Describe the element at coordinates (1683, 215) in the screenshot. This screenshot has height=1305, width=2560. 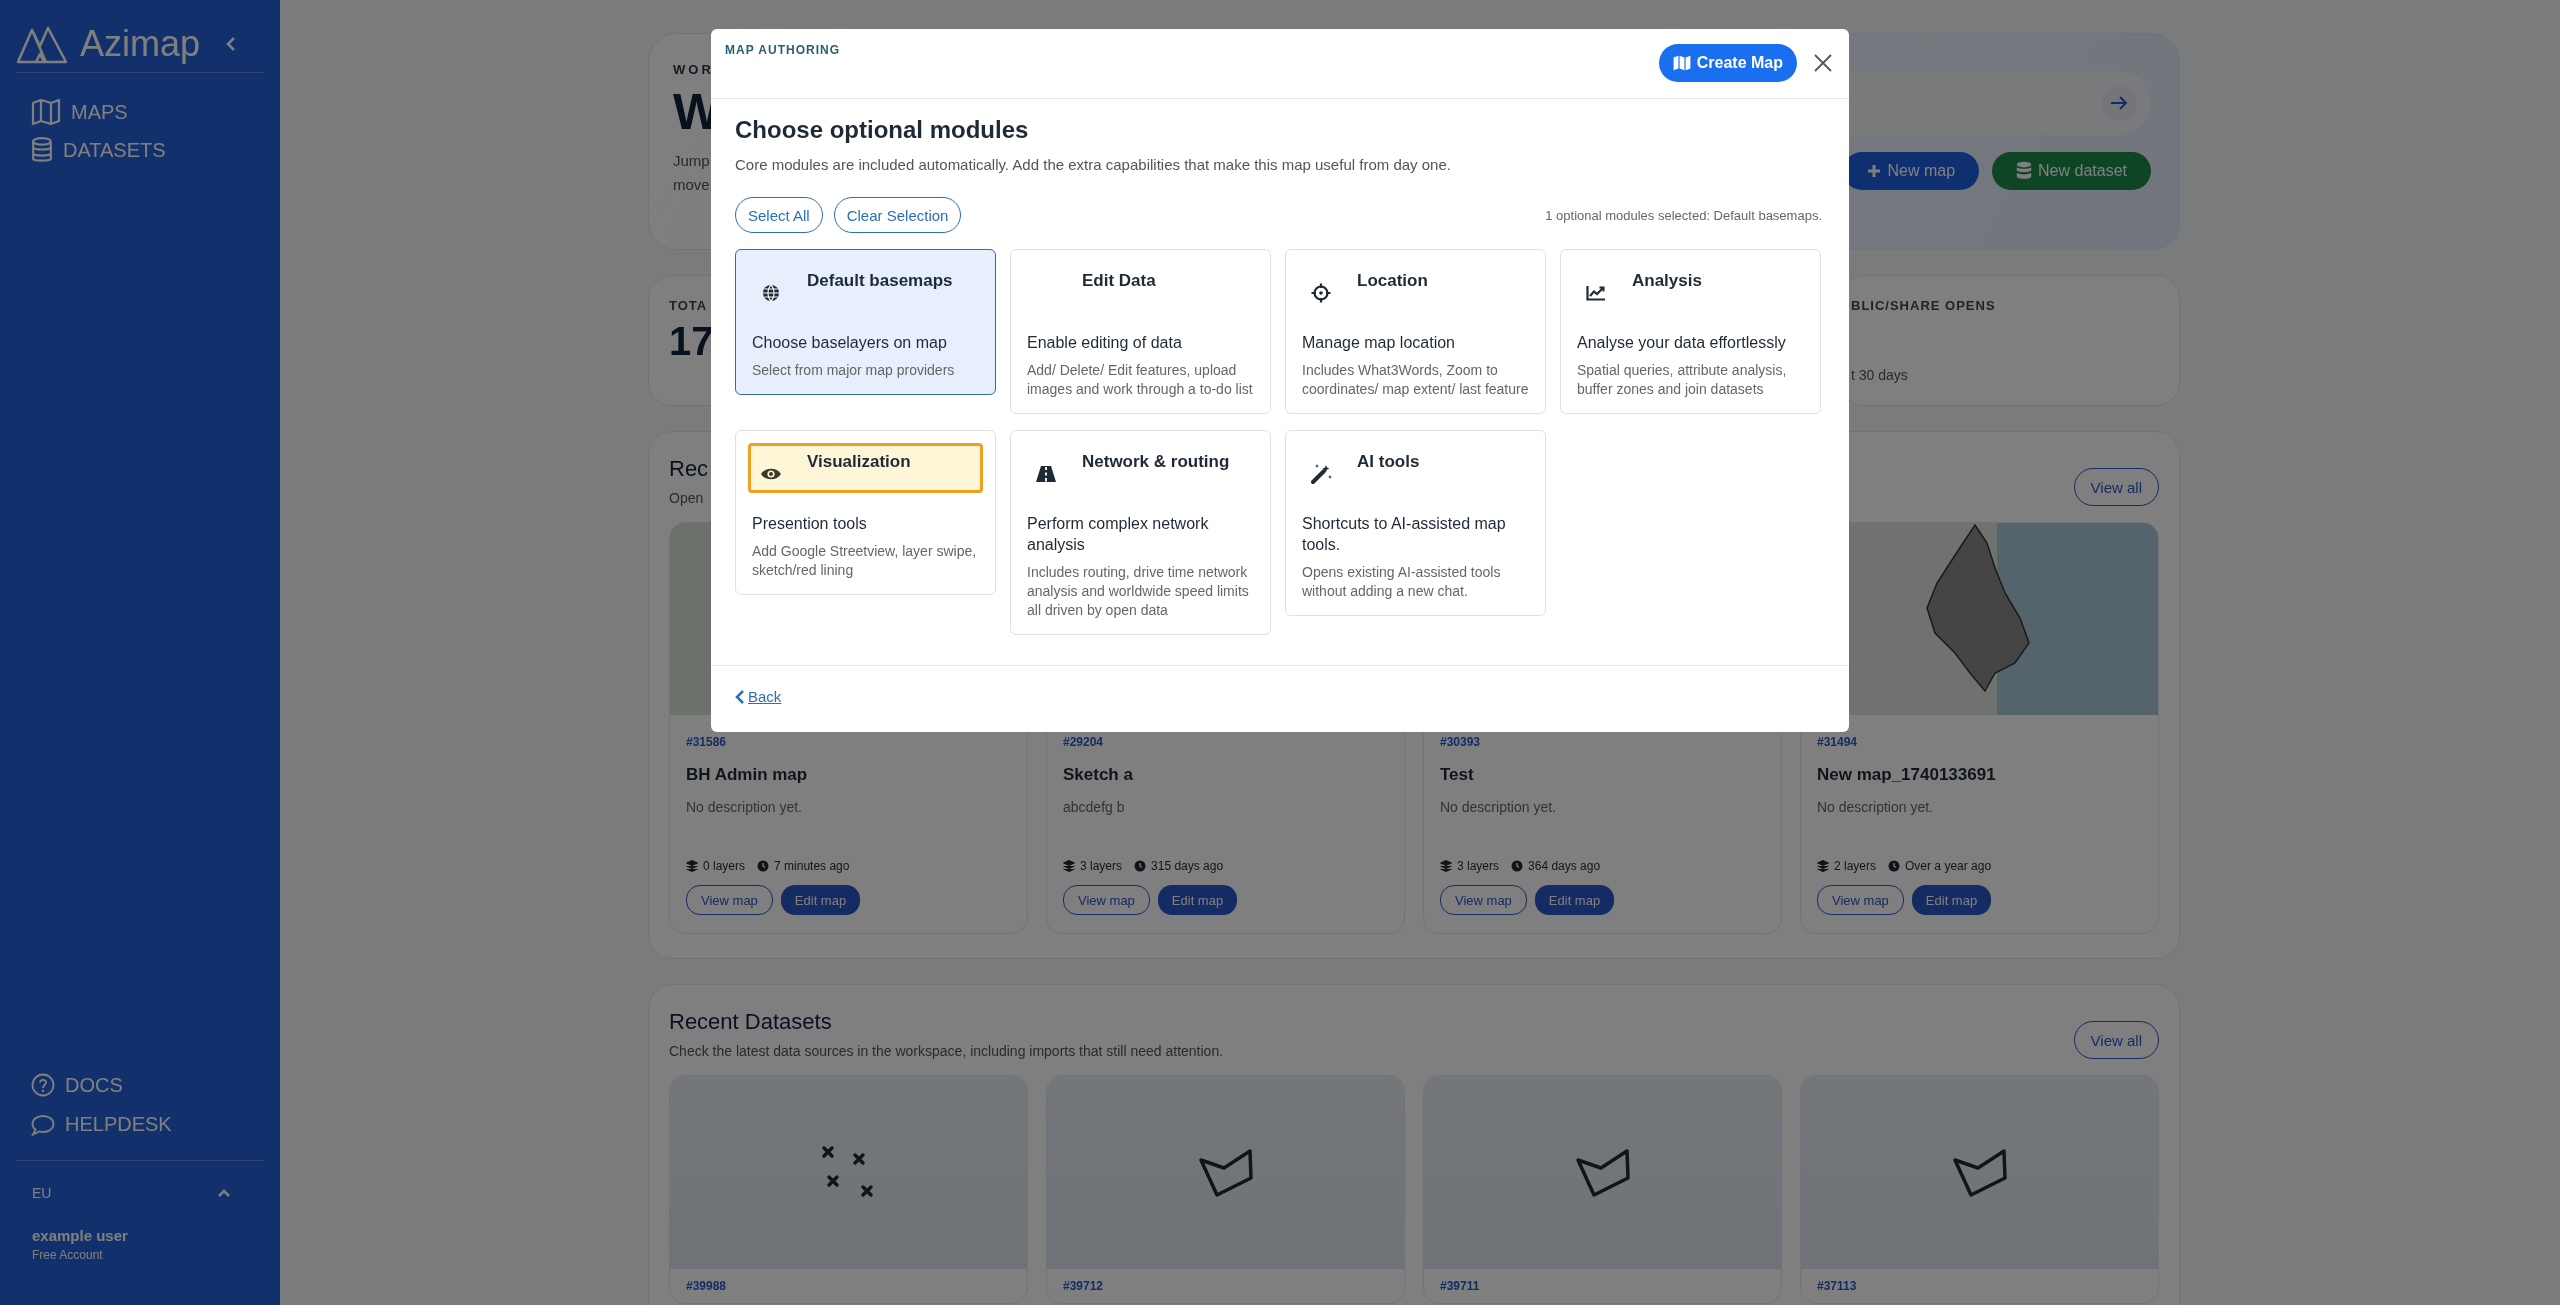
I see `selection-status: 1 optional modules selected: Default basemaps.` at that location.